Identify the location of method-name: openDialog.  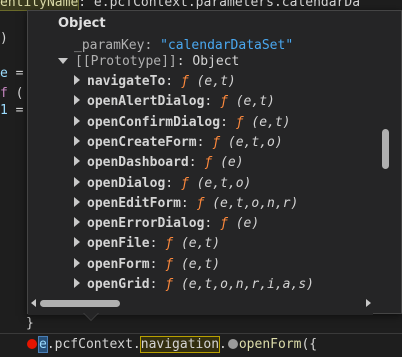
(126, 183).